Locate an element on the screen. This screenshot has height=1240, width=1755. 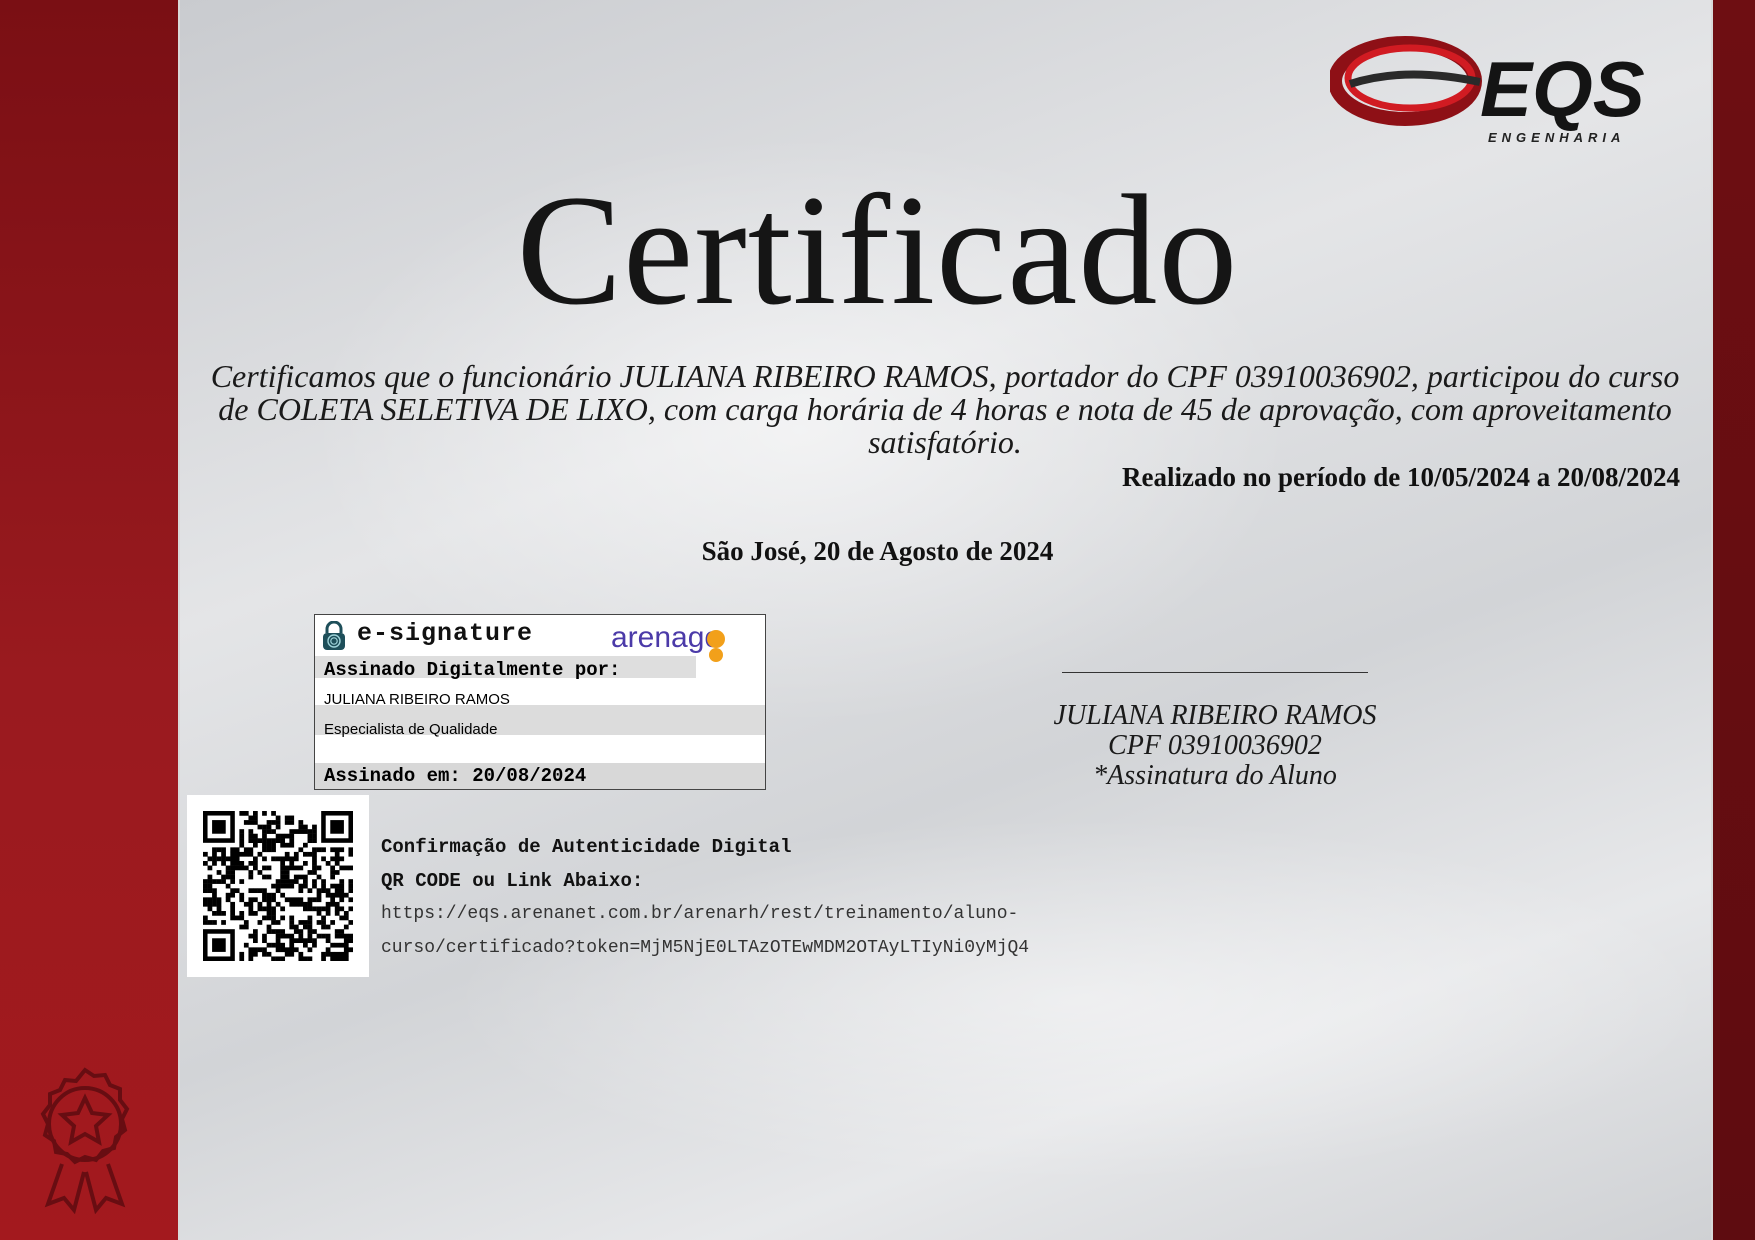
place-and-date: São José, 20 de Agosto de 2024 is located at coordinates (877, 551).